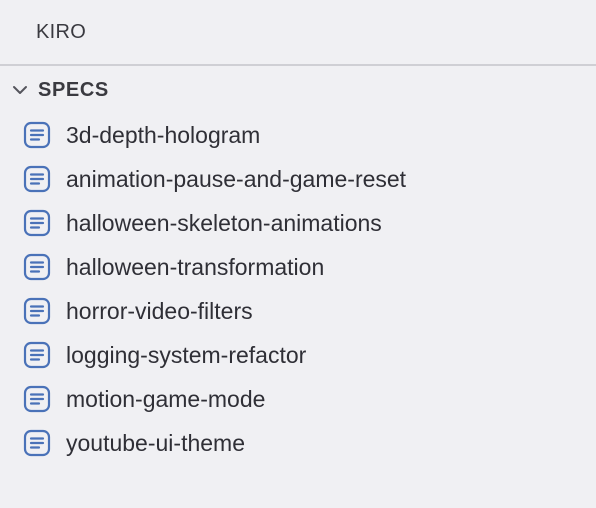 The width and height of the screenshot is (596, 508). What do you see at coordinates (61, 31) in the screenshot?
I see `panel-title: KIRO` at bounding box center [61, 31].